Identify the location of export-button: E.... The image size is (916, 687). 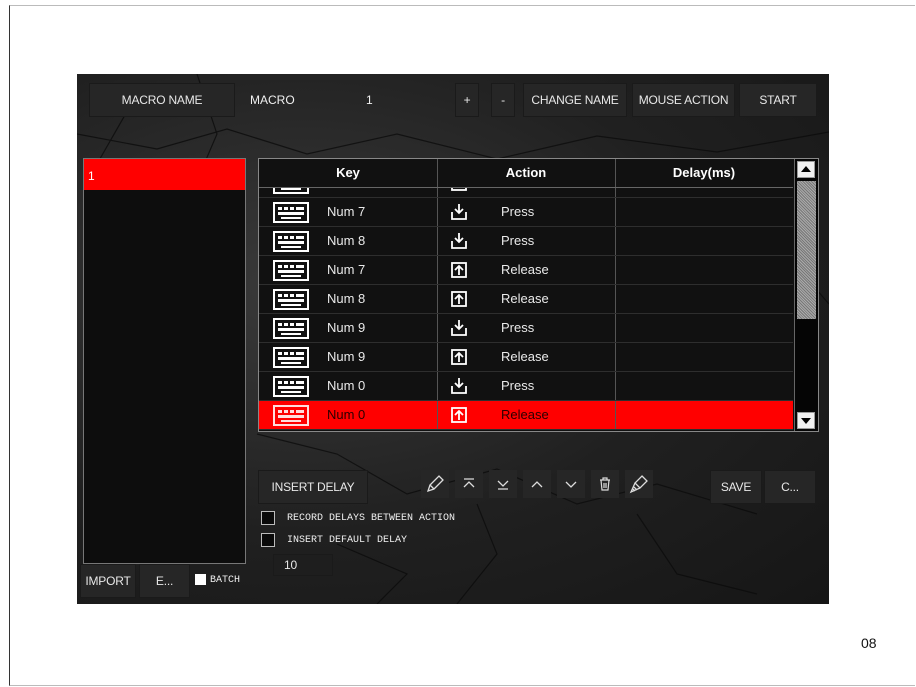
(164, 581).